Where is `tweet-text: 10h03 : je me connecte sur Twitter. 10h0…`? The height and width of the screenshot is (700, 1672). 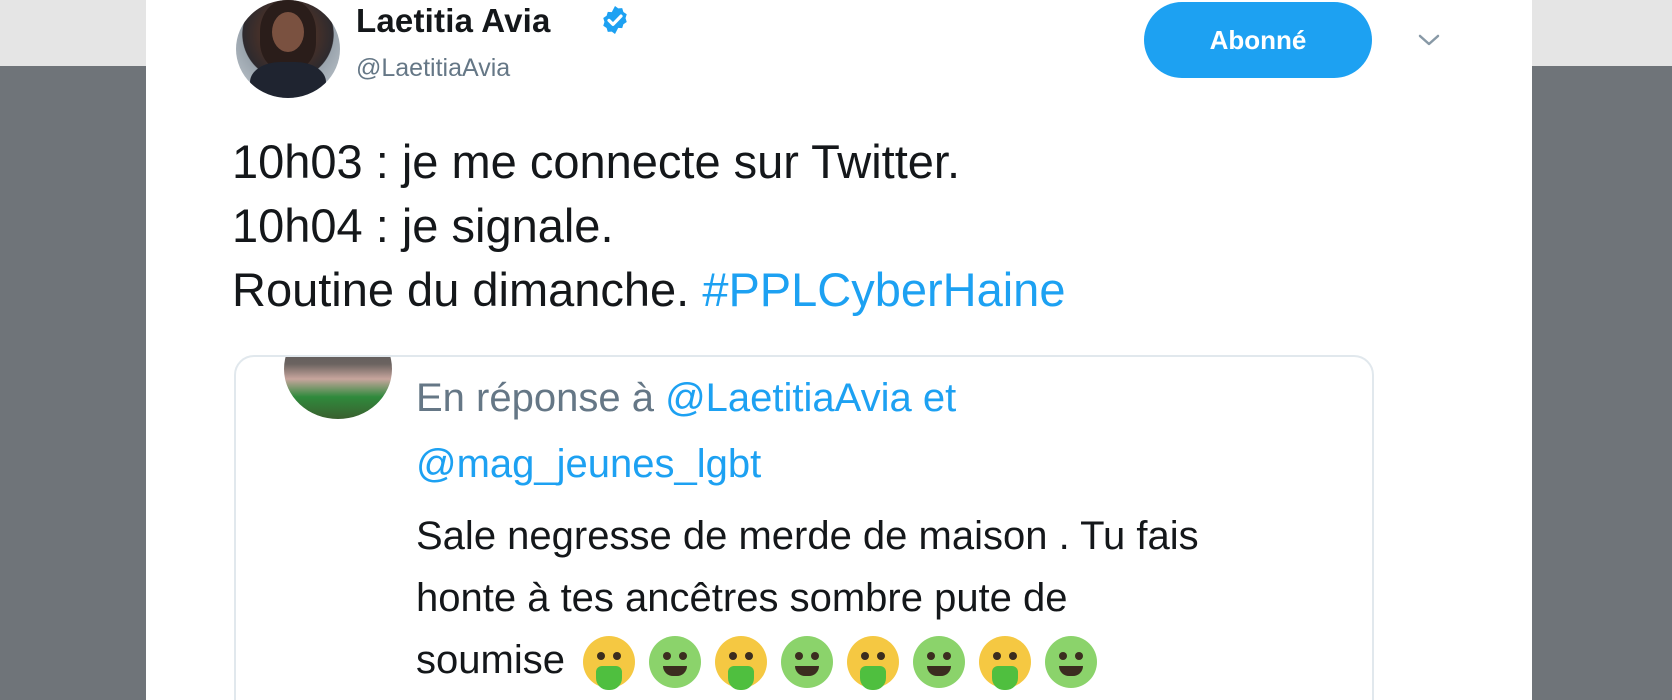
tweet-text: 10h03 : je me connecte sur Twitter. 10h0… is located at coordinates (648, 226).